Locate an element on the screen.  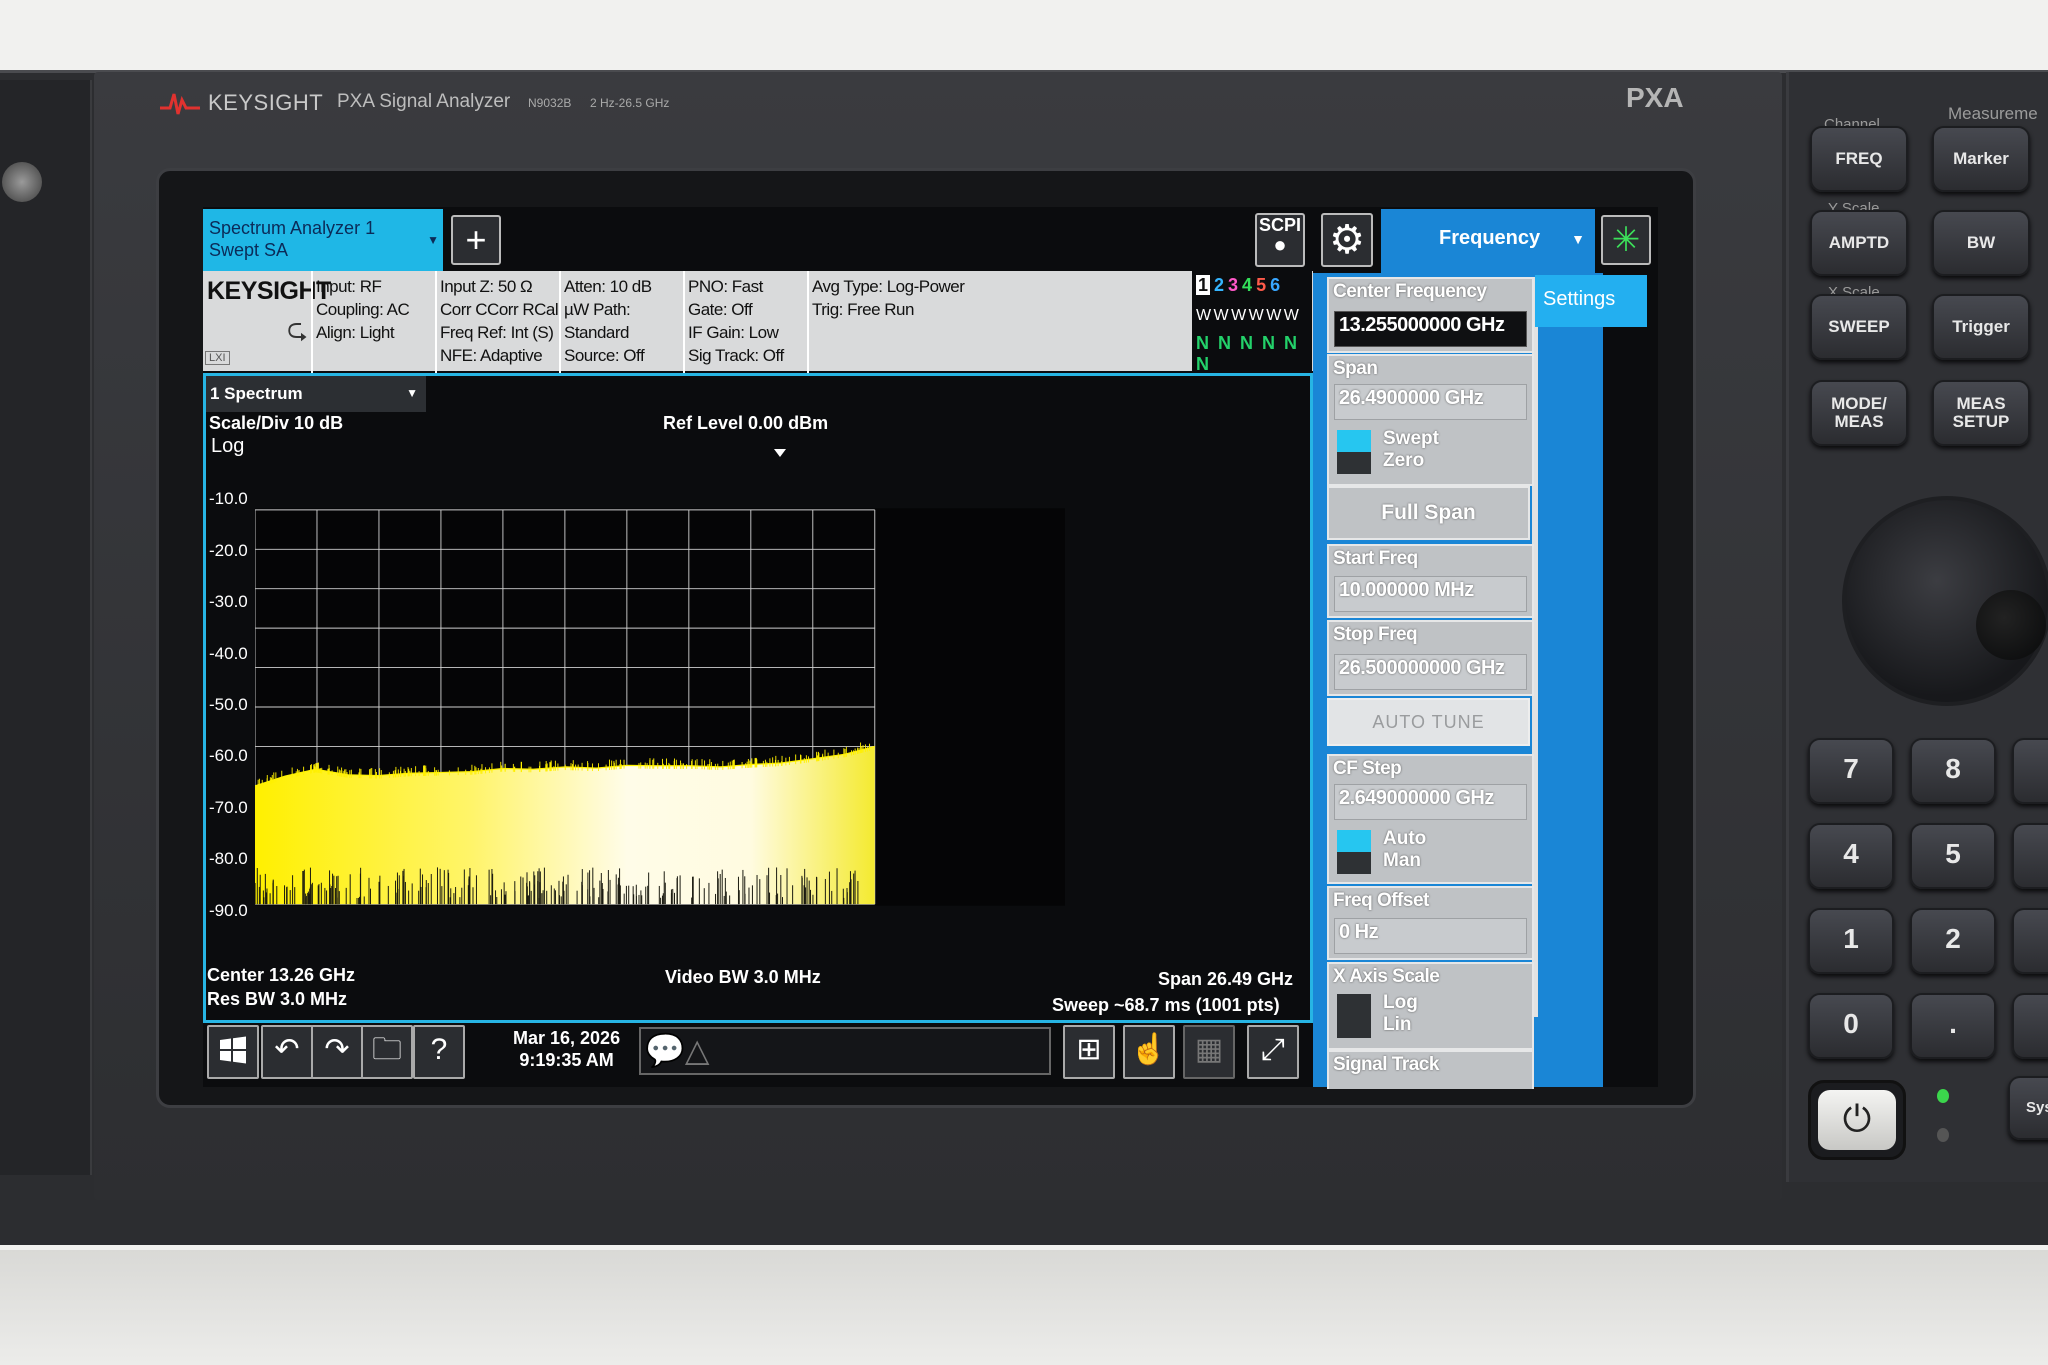
windows-start-icon is located at coordinates (233, 1052).